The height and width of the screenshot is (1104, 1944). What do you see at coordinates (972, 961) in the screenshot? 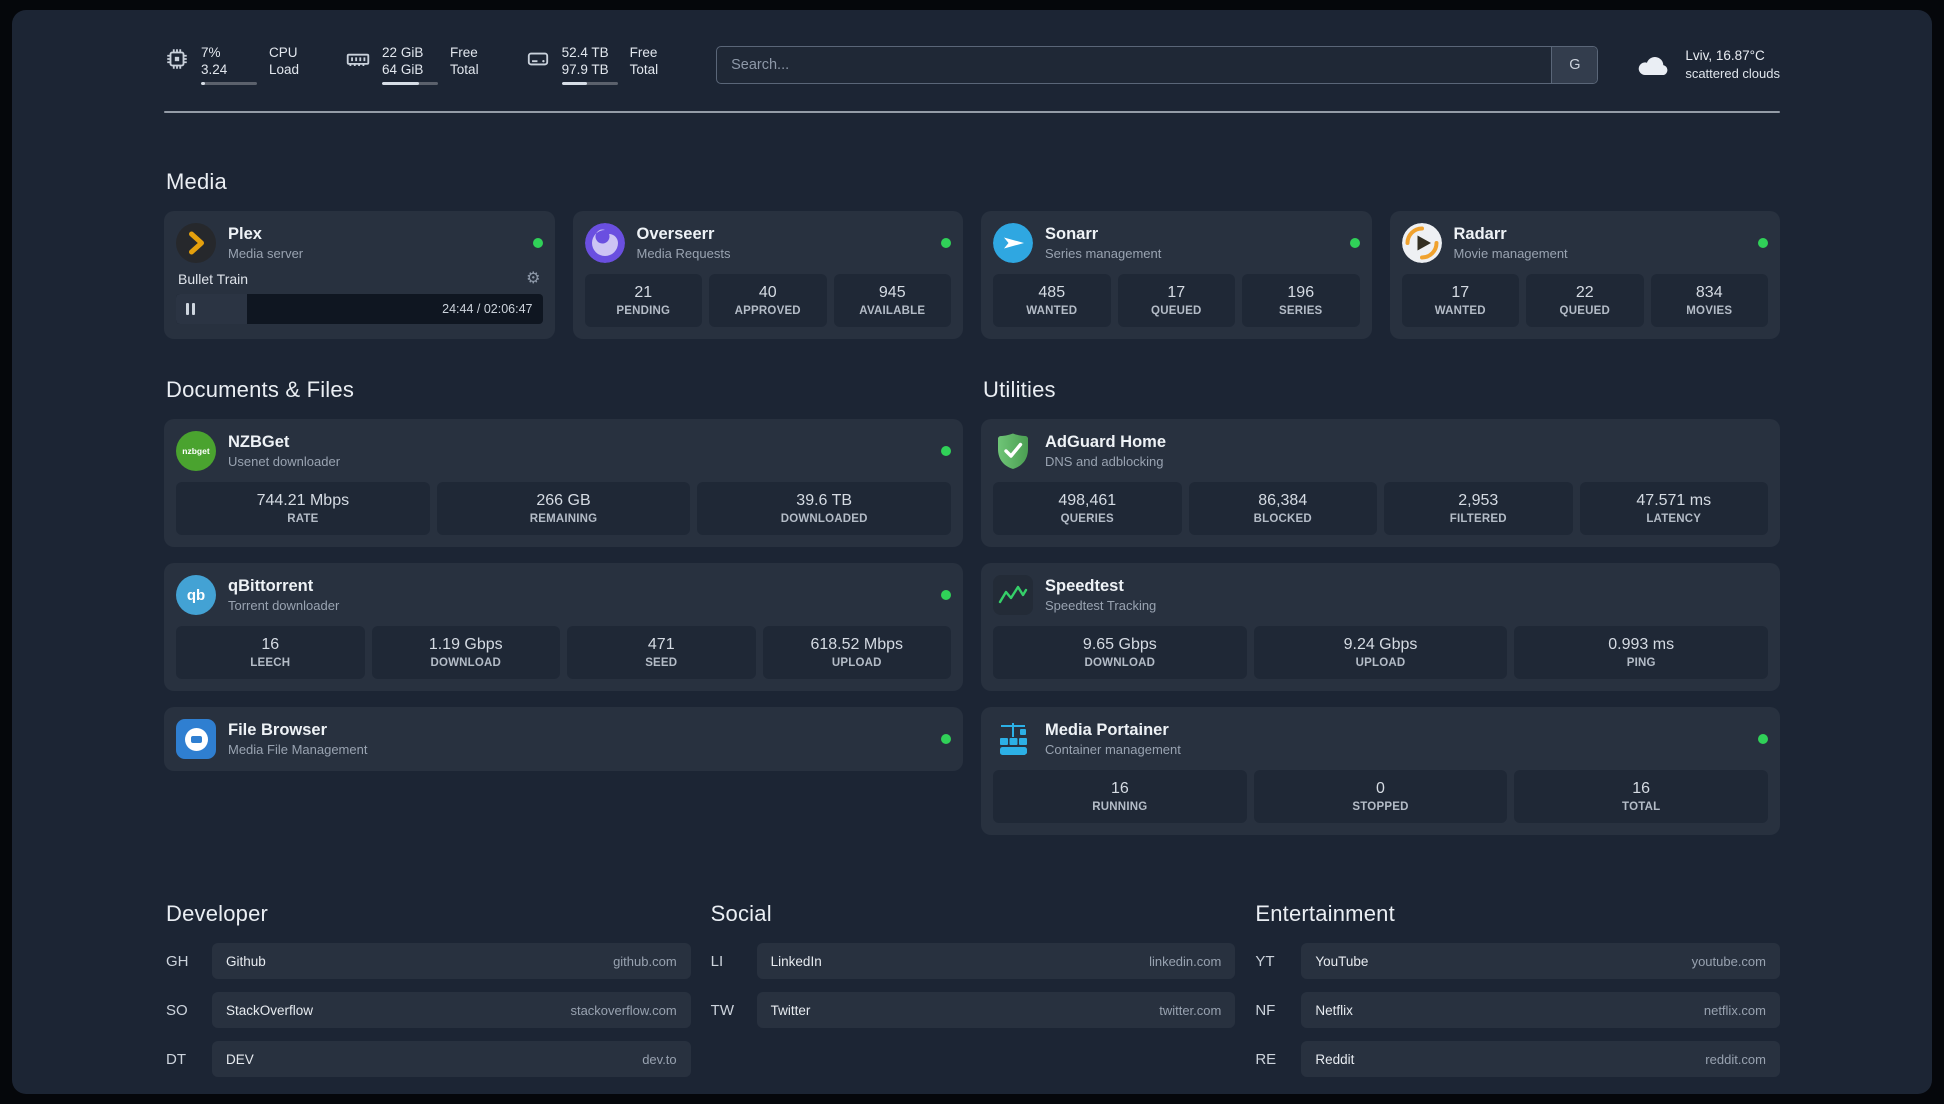
I see `bookmark-linkedin: LI LinkedIn linkedin.com` at bounding box center [972, 961].